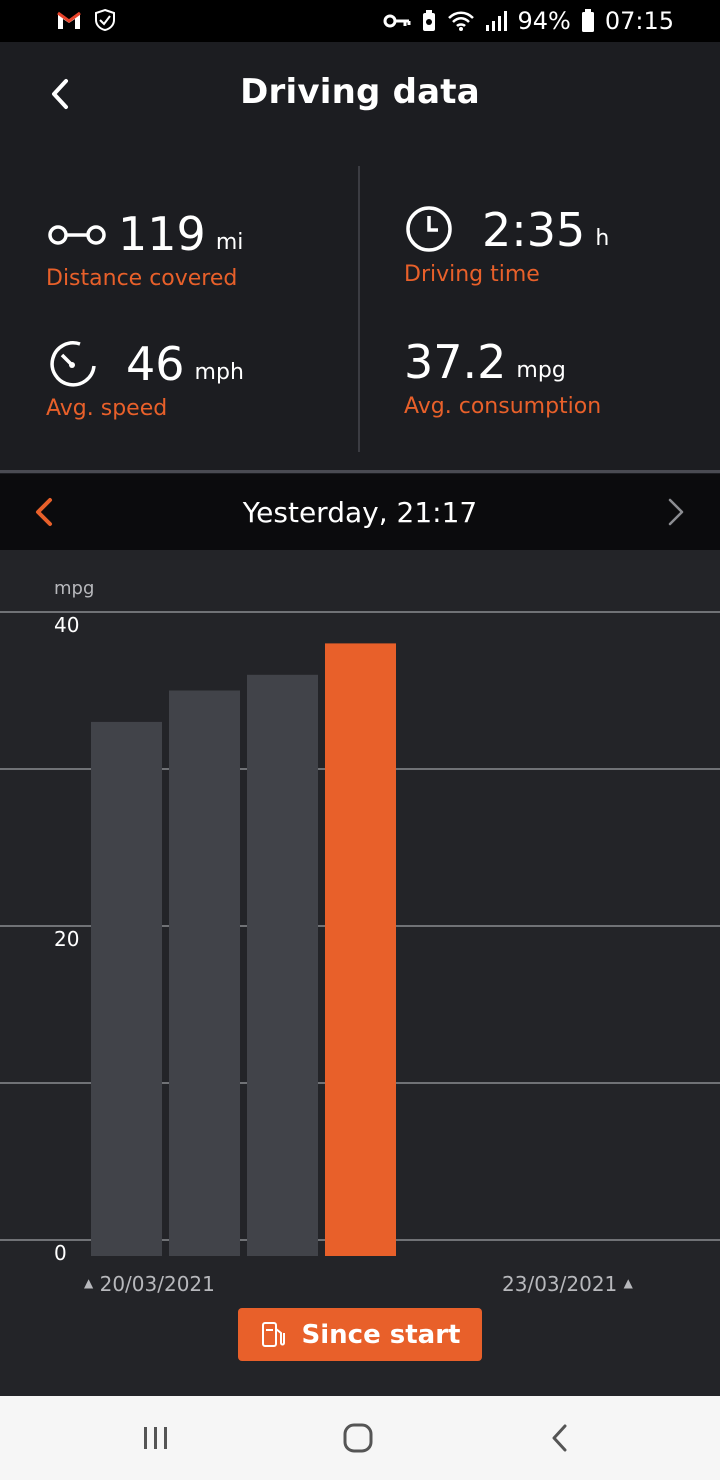 Image resolution: width=720 pixels, height=1480 pixels. Describe the element at coordinates (602, 238) in the screenshot. I see `driving-time-unit: h` at that location.